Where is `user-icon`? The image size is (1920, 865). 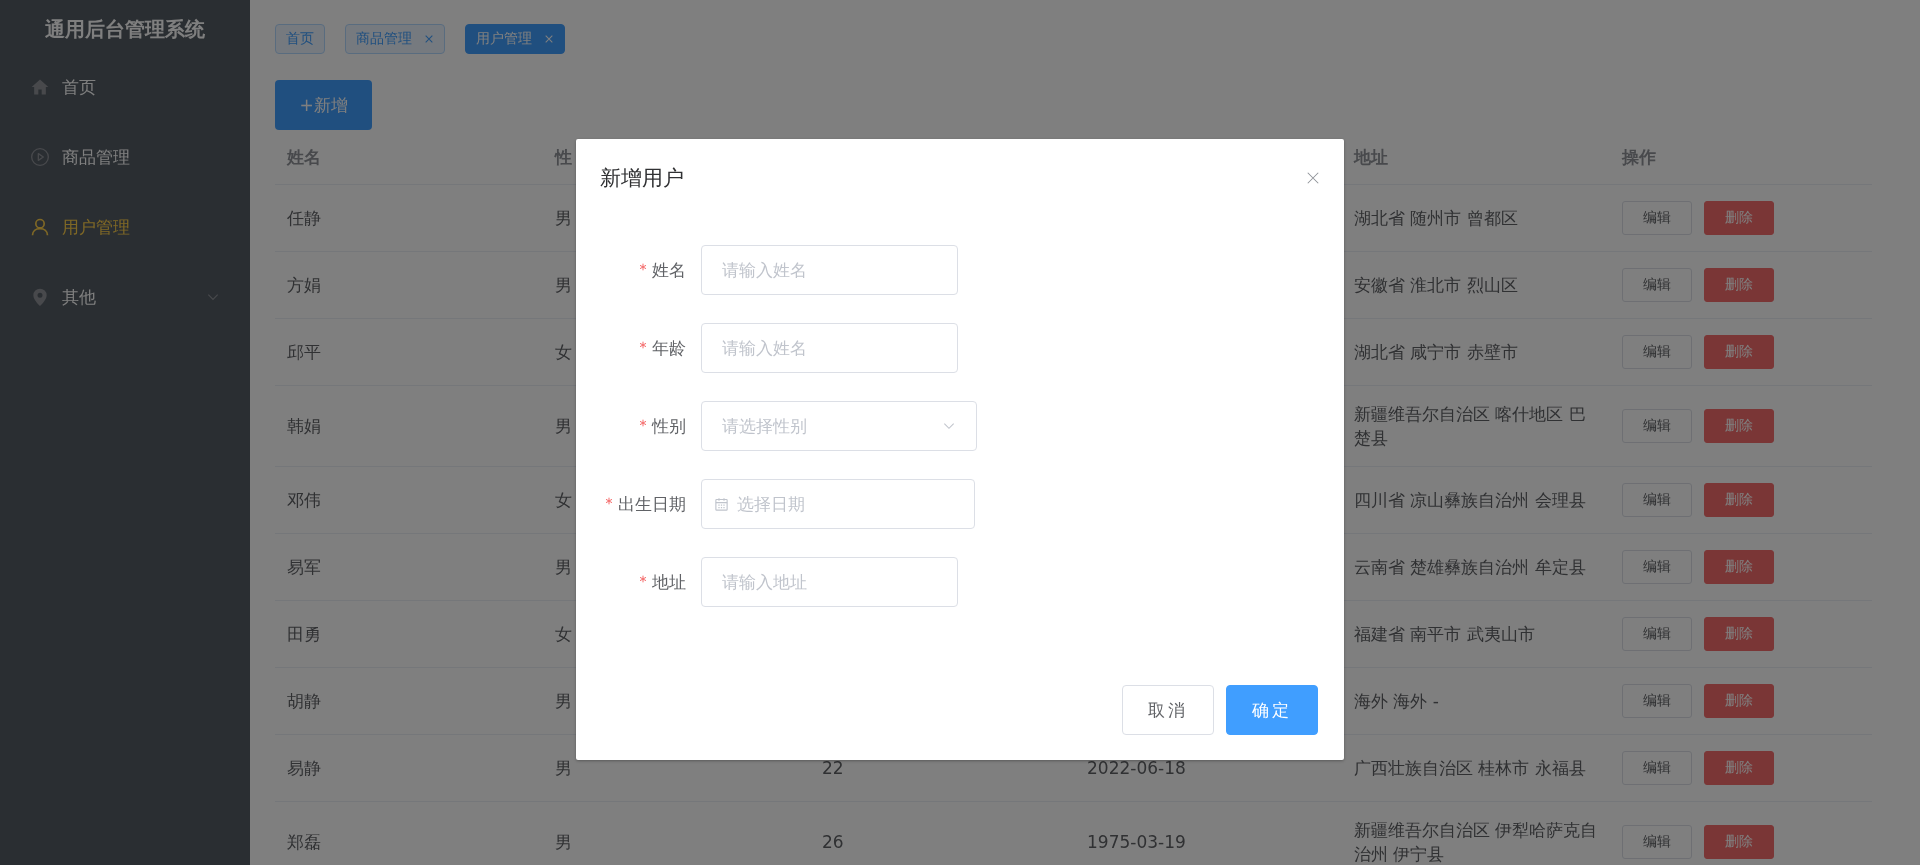 user-icon is located at coordinates (40, 227).